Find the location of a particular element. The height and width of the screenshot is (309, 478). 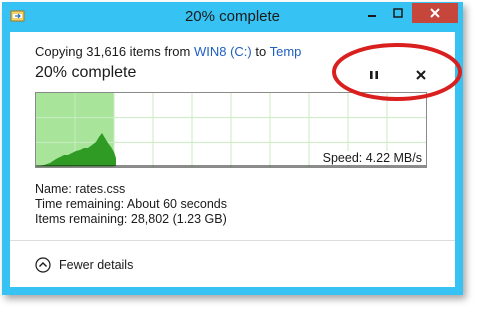

file-name: Name: rates.css is located at coordinates (80, 189).